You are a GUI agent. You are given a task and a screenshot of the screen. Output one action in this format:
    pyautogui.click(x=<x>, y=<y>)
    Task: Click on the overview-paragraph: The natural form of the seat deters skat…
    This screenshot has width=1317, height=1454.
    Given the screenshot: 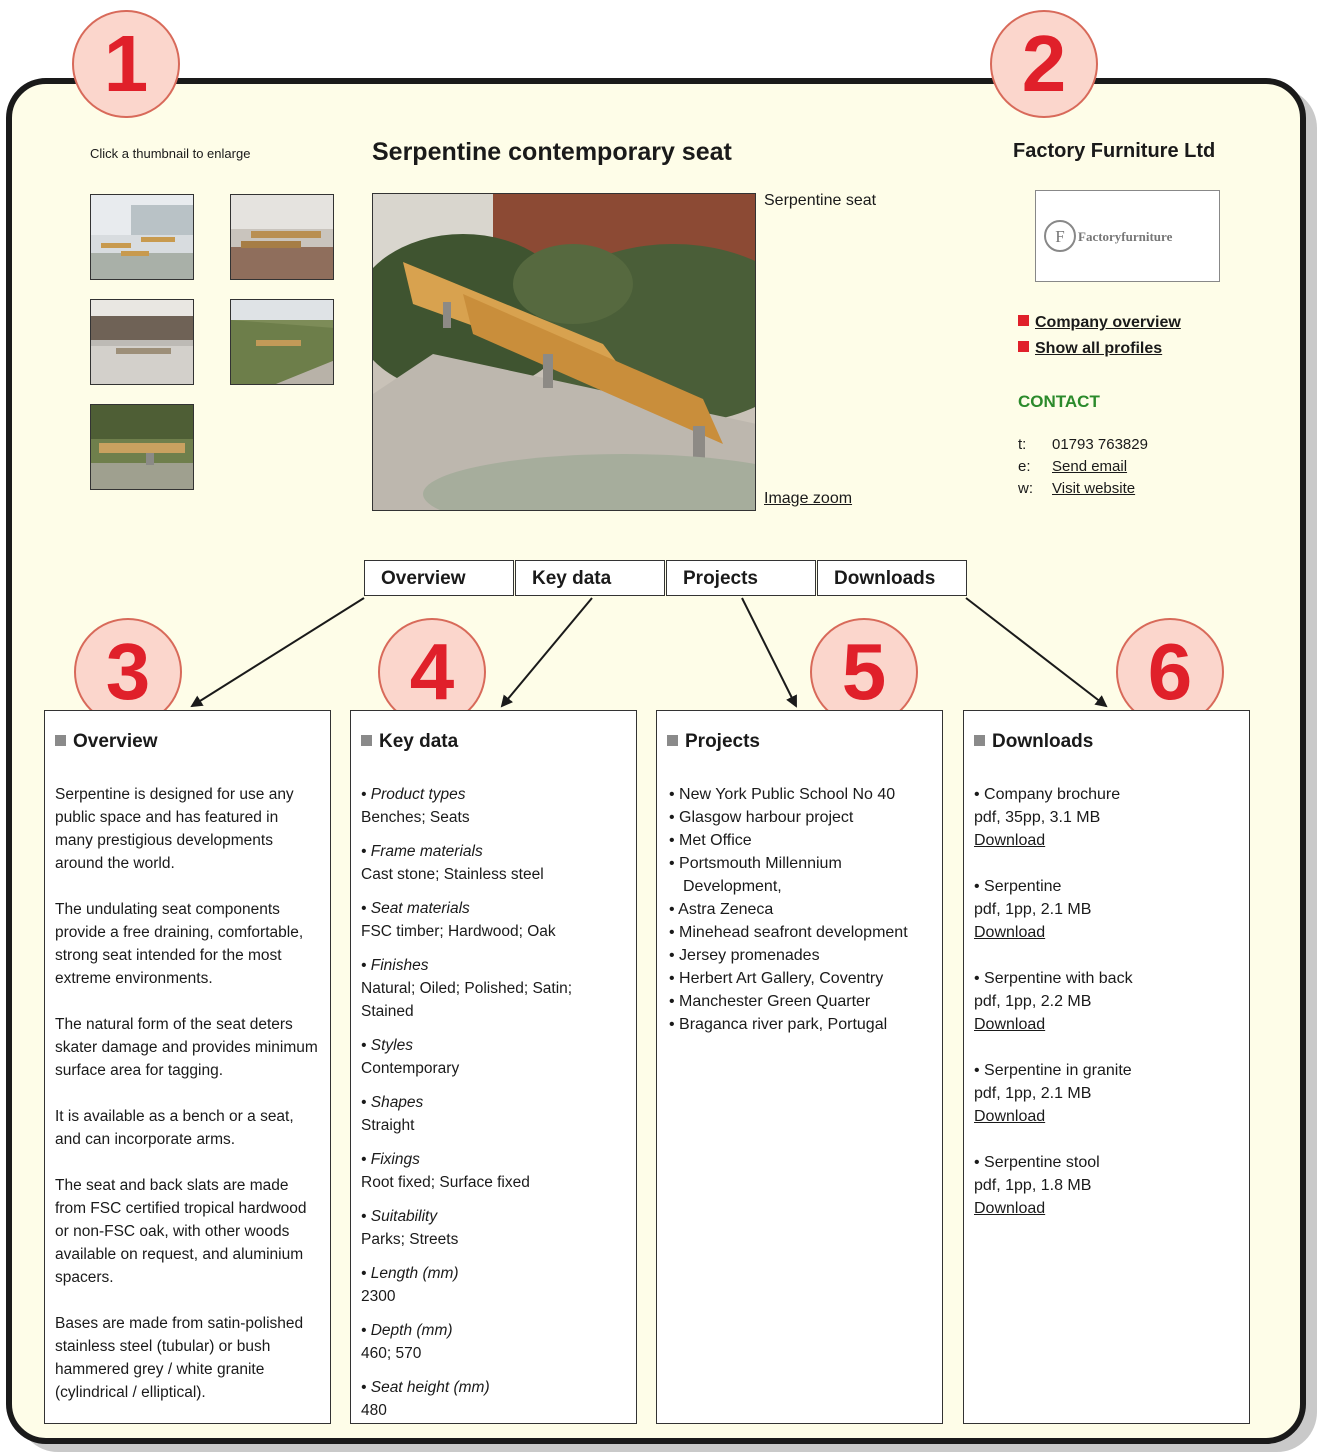 What is the action you would take?
    pyautogui.click(x=186, y=1047)
    